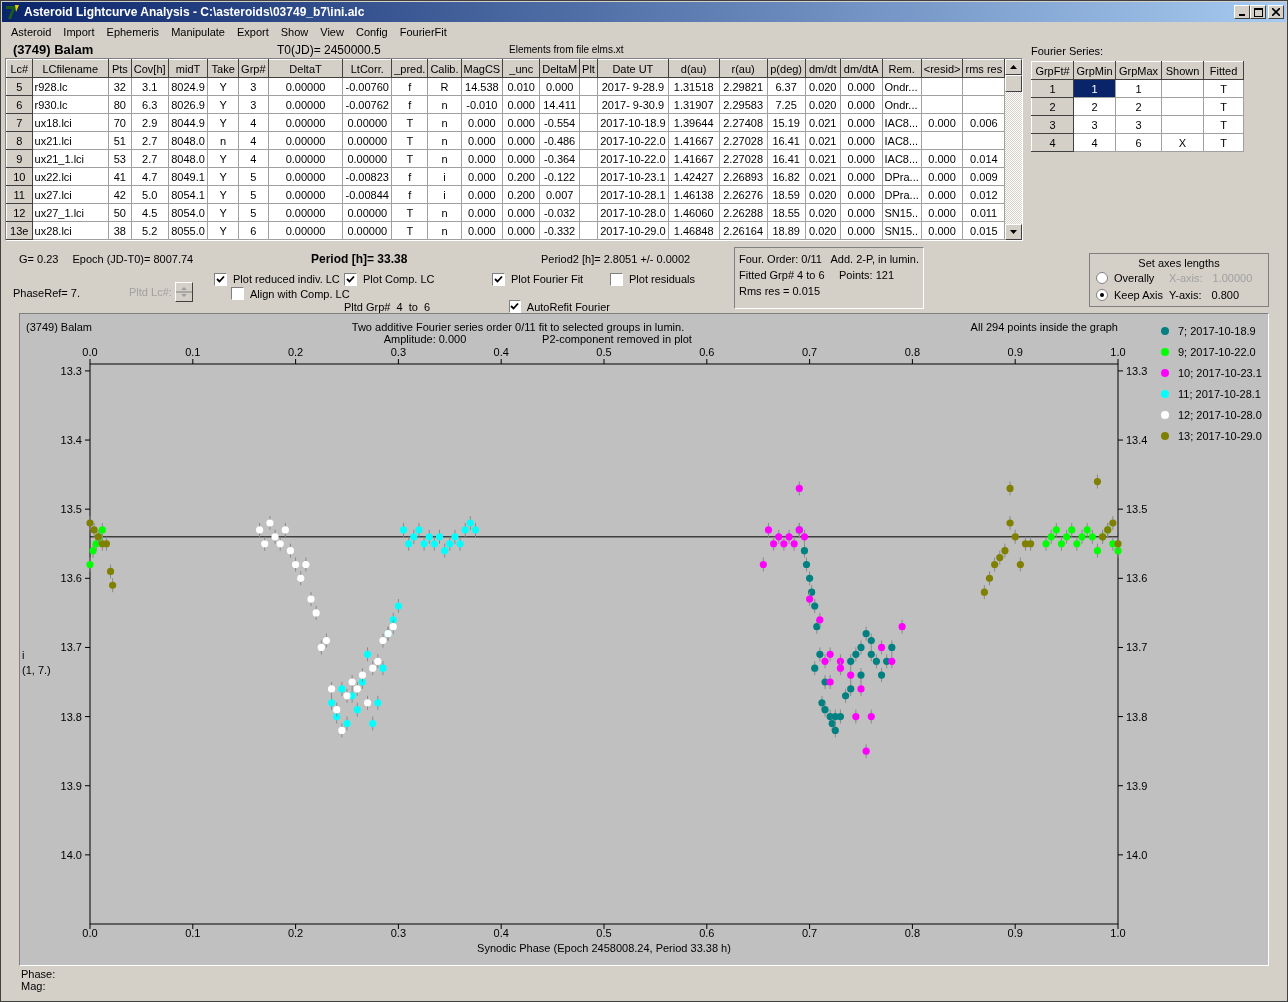 Image resolution: width=1288 pixels, height=1002 pixels. Describe the element at coordinates (1217, 352) in the screenshot. I see `legend-label: 9; 2017-10-22.0` at that location.